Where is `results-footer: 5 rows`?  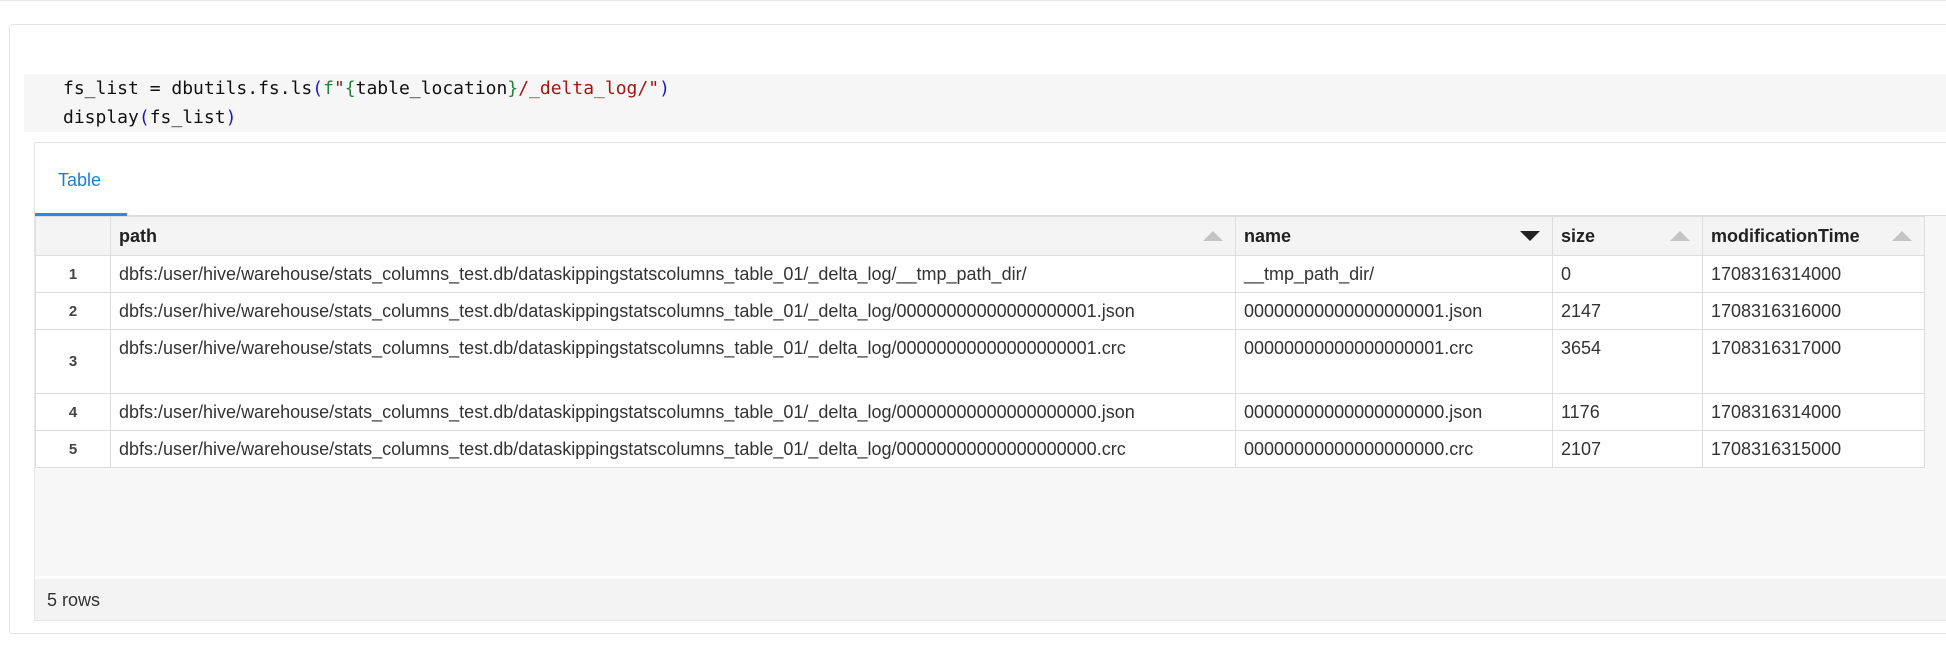
results-footer: 5 rows is located at coordinates (990, 599).